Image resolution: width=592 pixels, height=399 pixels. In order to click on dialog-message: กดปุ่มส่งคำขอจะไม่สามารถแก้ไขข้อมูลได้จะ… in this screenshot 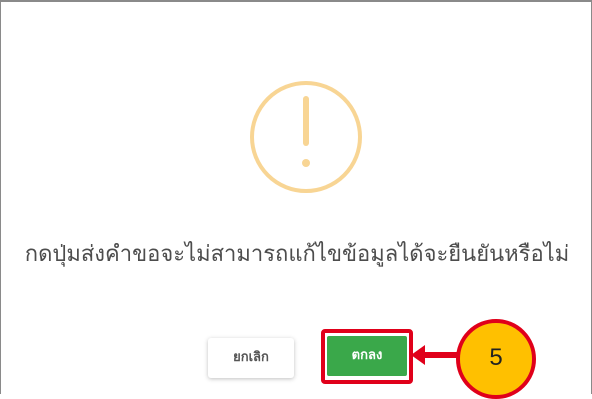, I will do `click(297, 254)`.